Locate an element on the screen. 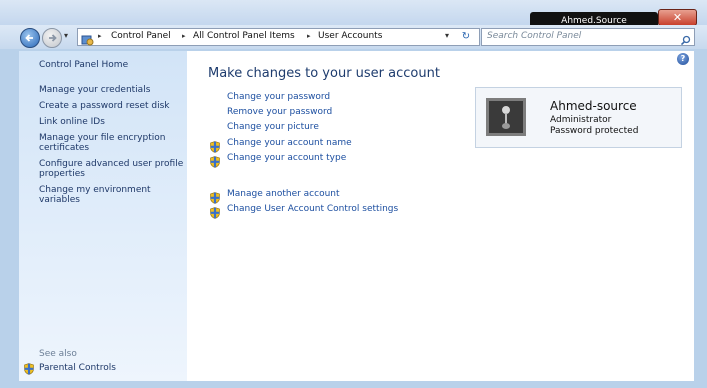 The image size is (707, 388). manage-another-account-link: Manage another account is located at coordinates (283, 194).